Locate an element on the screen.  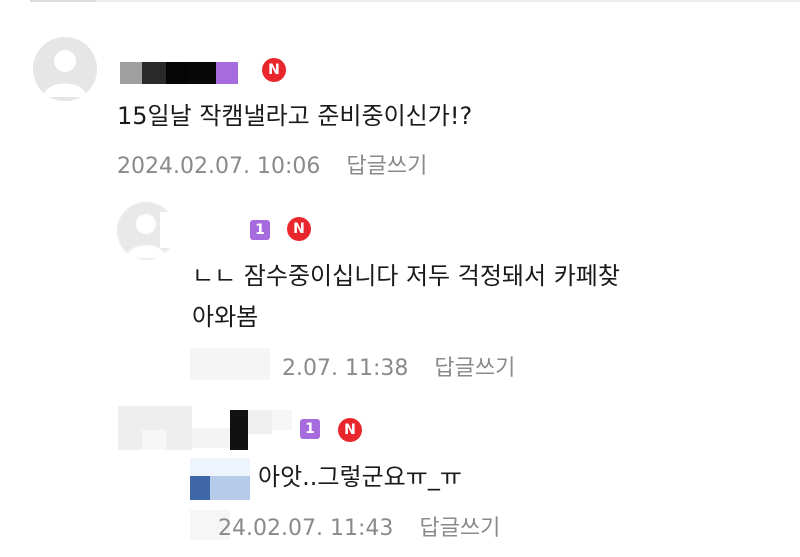
redacted-avatar is located at coordinates (154, 440).